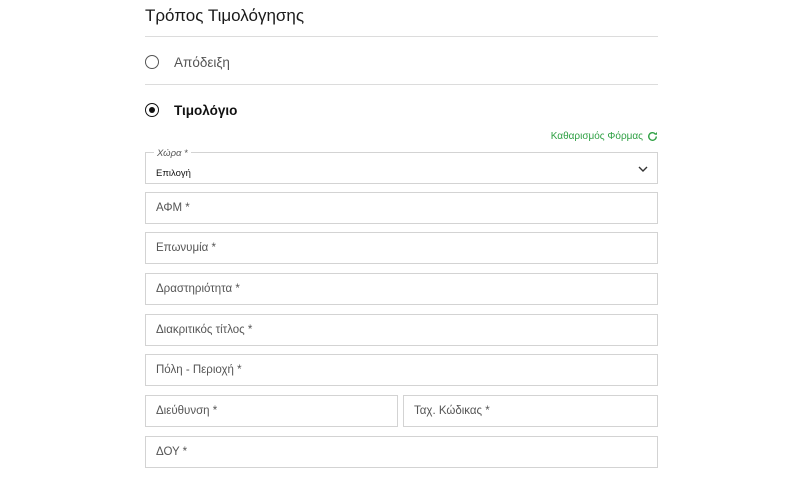 Image resolution: width=800 pixels, height=500 pixels. I want to click on dieuthinsi-field: Διεύθυνση *, so click(271, 411).